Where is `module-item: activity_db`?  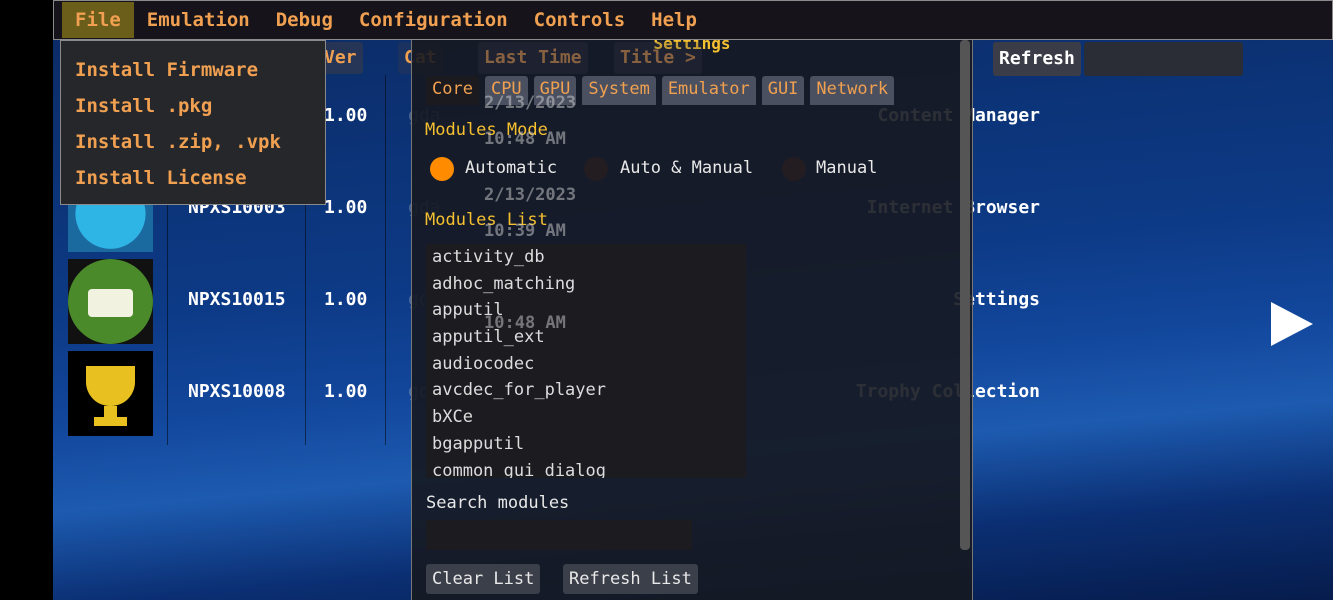
module-item: activity_db is located at coordinates (586, 257).